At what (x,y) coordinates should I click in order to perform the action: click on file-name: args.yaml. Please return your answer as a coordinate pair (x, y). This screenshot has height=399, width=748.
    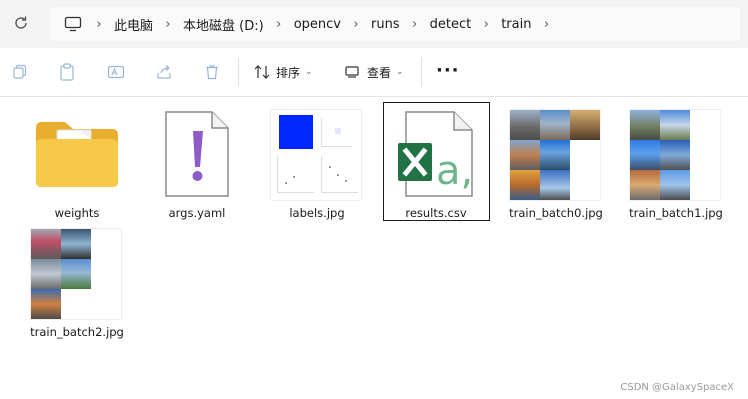
    Looking at the image, I should click on (197, 213).